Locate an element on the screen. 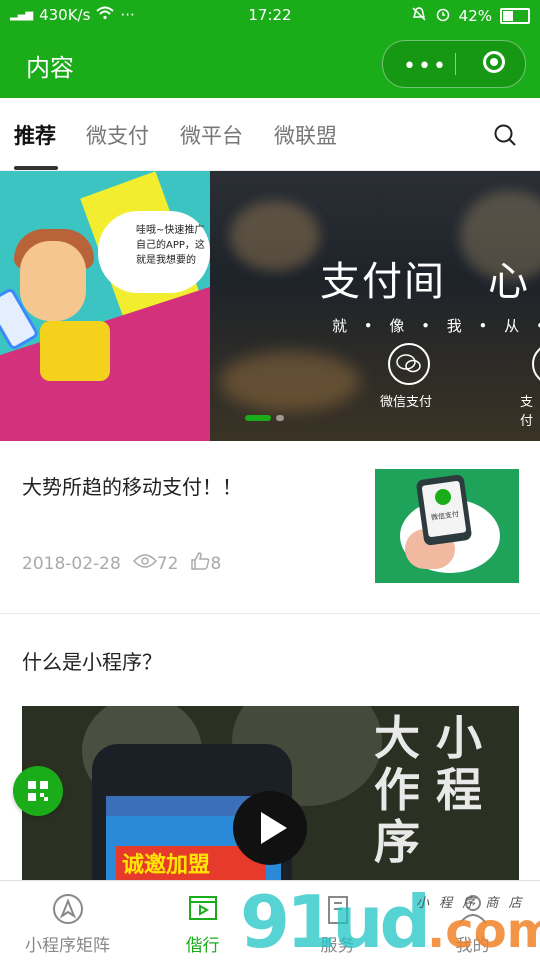 The width and height of the screenshot is (540, 967). speech-bubble-text: 哇哦~快速推广自己的APP，这就是我想要的 is located at coordinates (170, 245).